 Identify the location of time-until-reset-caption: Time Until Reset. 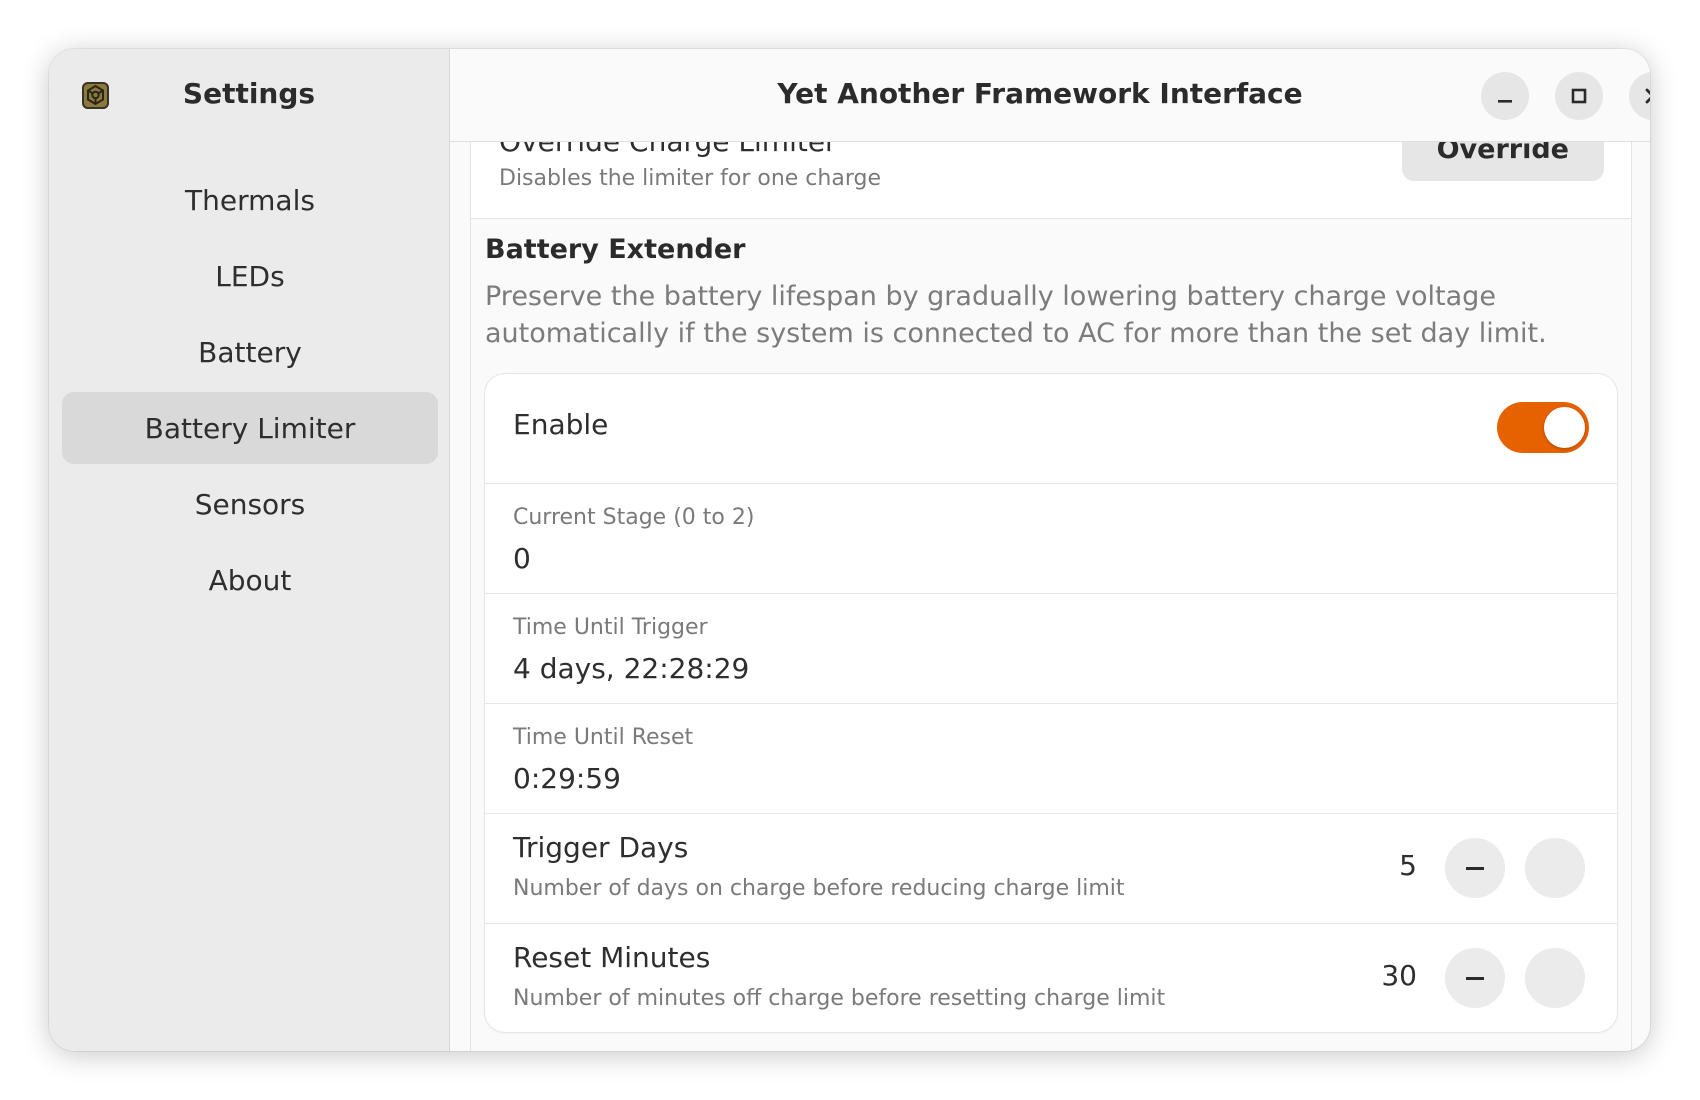
(603, 737).